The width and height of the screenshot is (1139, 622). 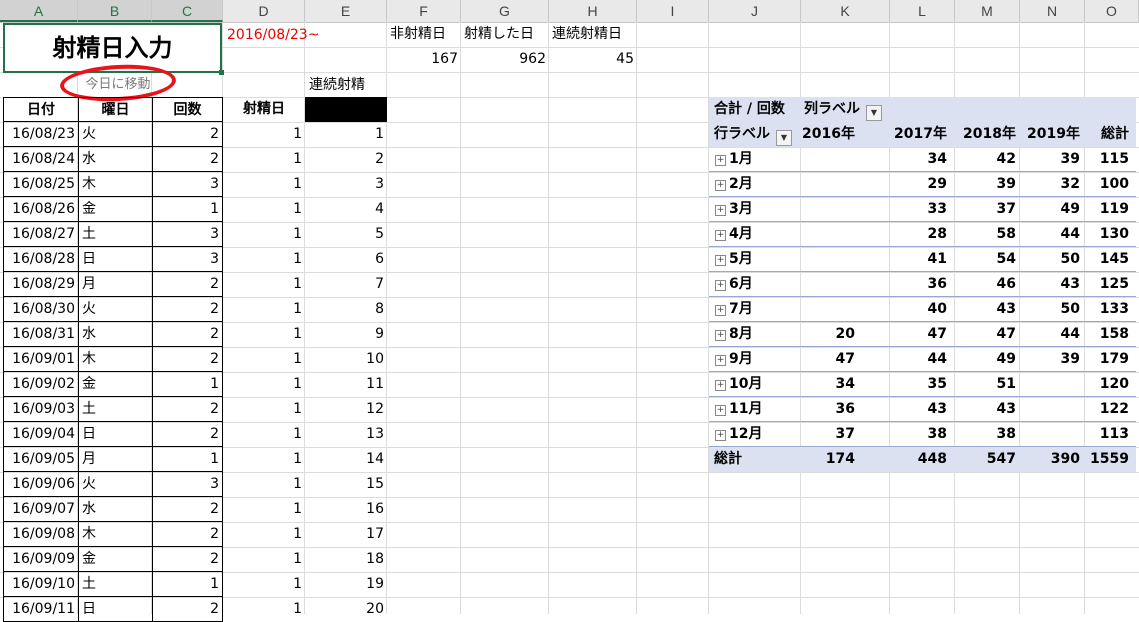 I want to click on pivot-value: 100, so click(x=1097, y=184).